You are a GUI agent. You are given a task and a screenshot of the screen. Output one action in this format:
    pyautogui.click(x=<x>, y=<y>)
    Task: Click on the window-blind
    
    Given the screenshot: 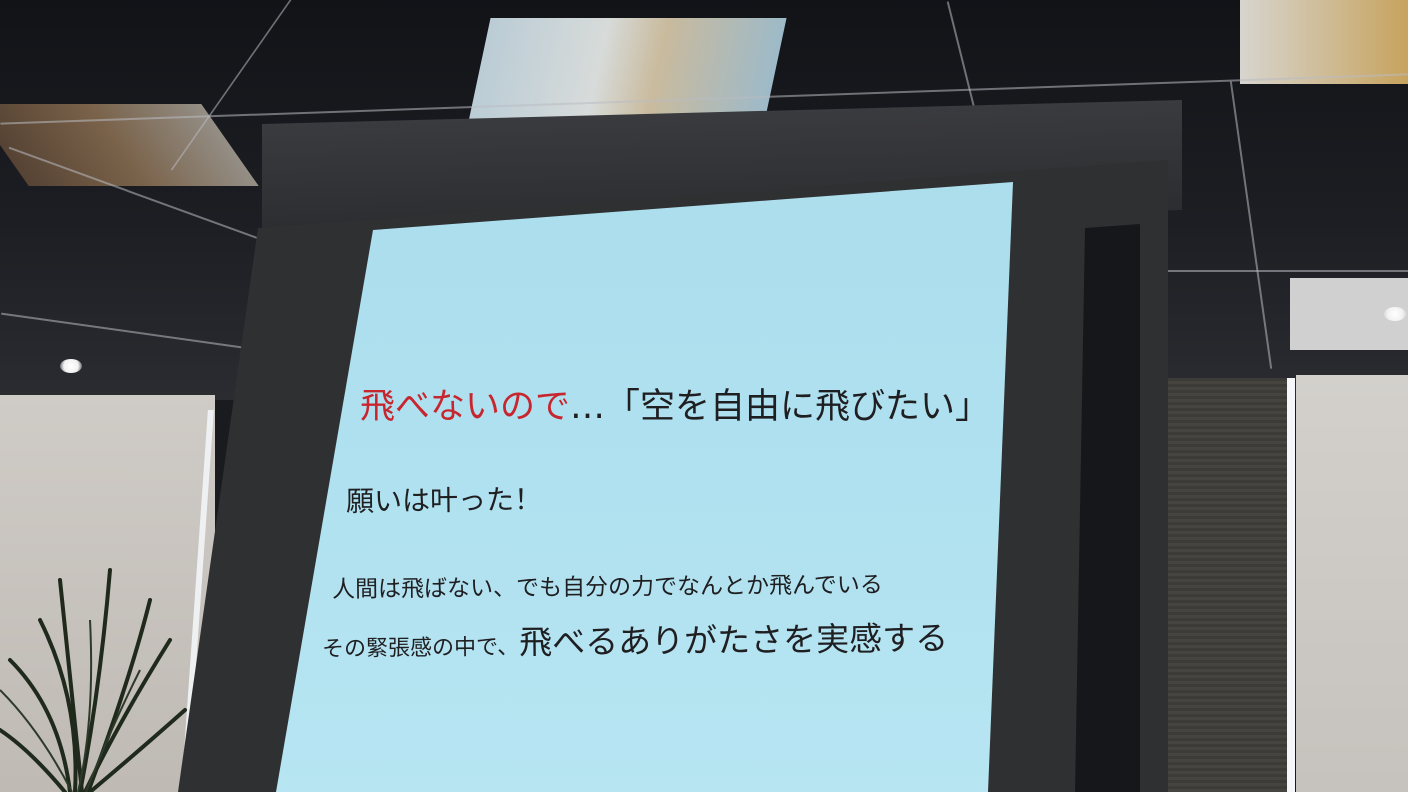 What is the action you would take?
    pyautogui.click(x=1227, y=585)
    